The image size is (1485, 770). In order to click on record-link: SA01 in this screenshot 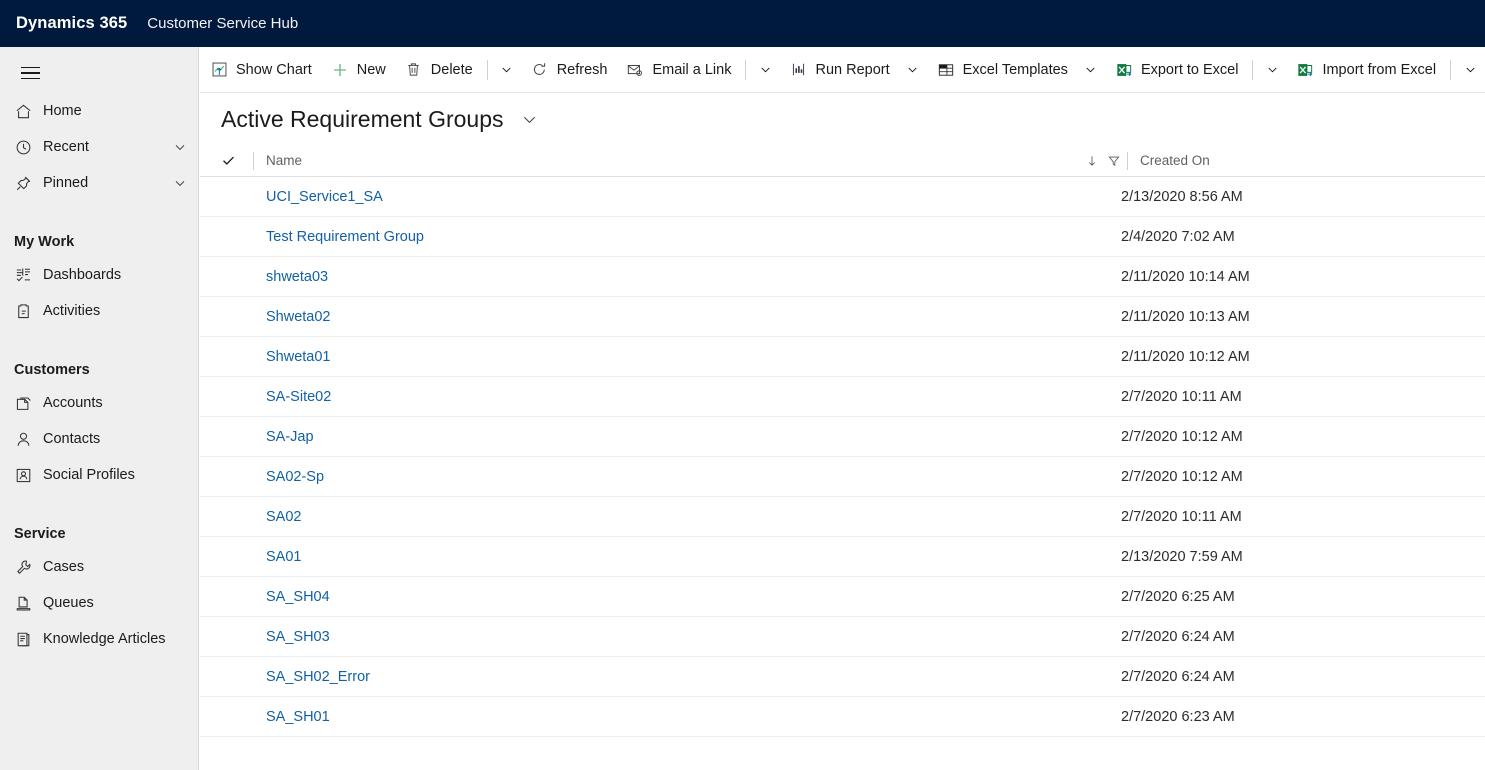, I will do `click(283, 557)`.